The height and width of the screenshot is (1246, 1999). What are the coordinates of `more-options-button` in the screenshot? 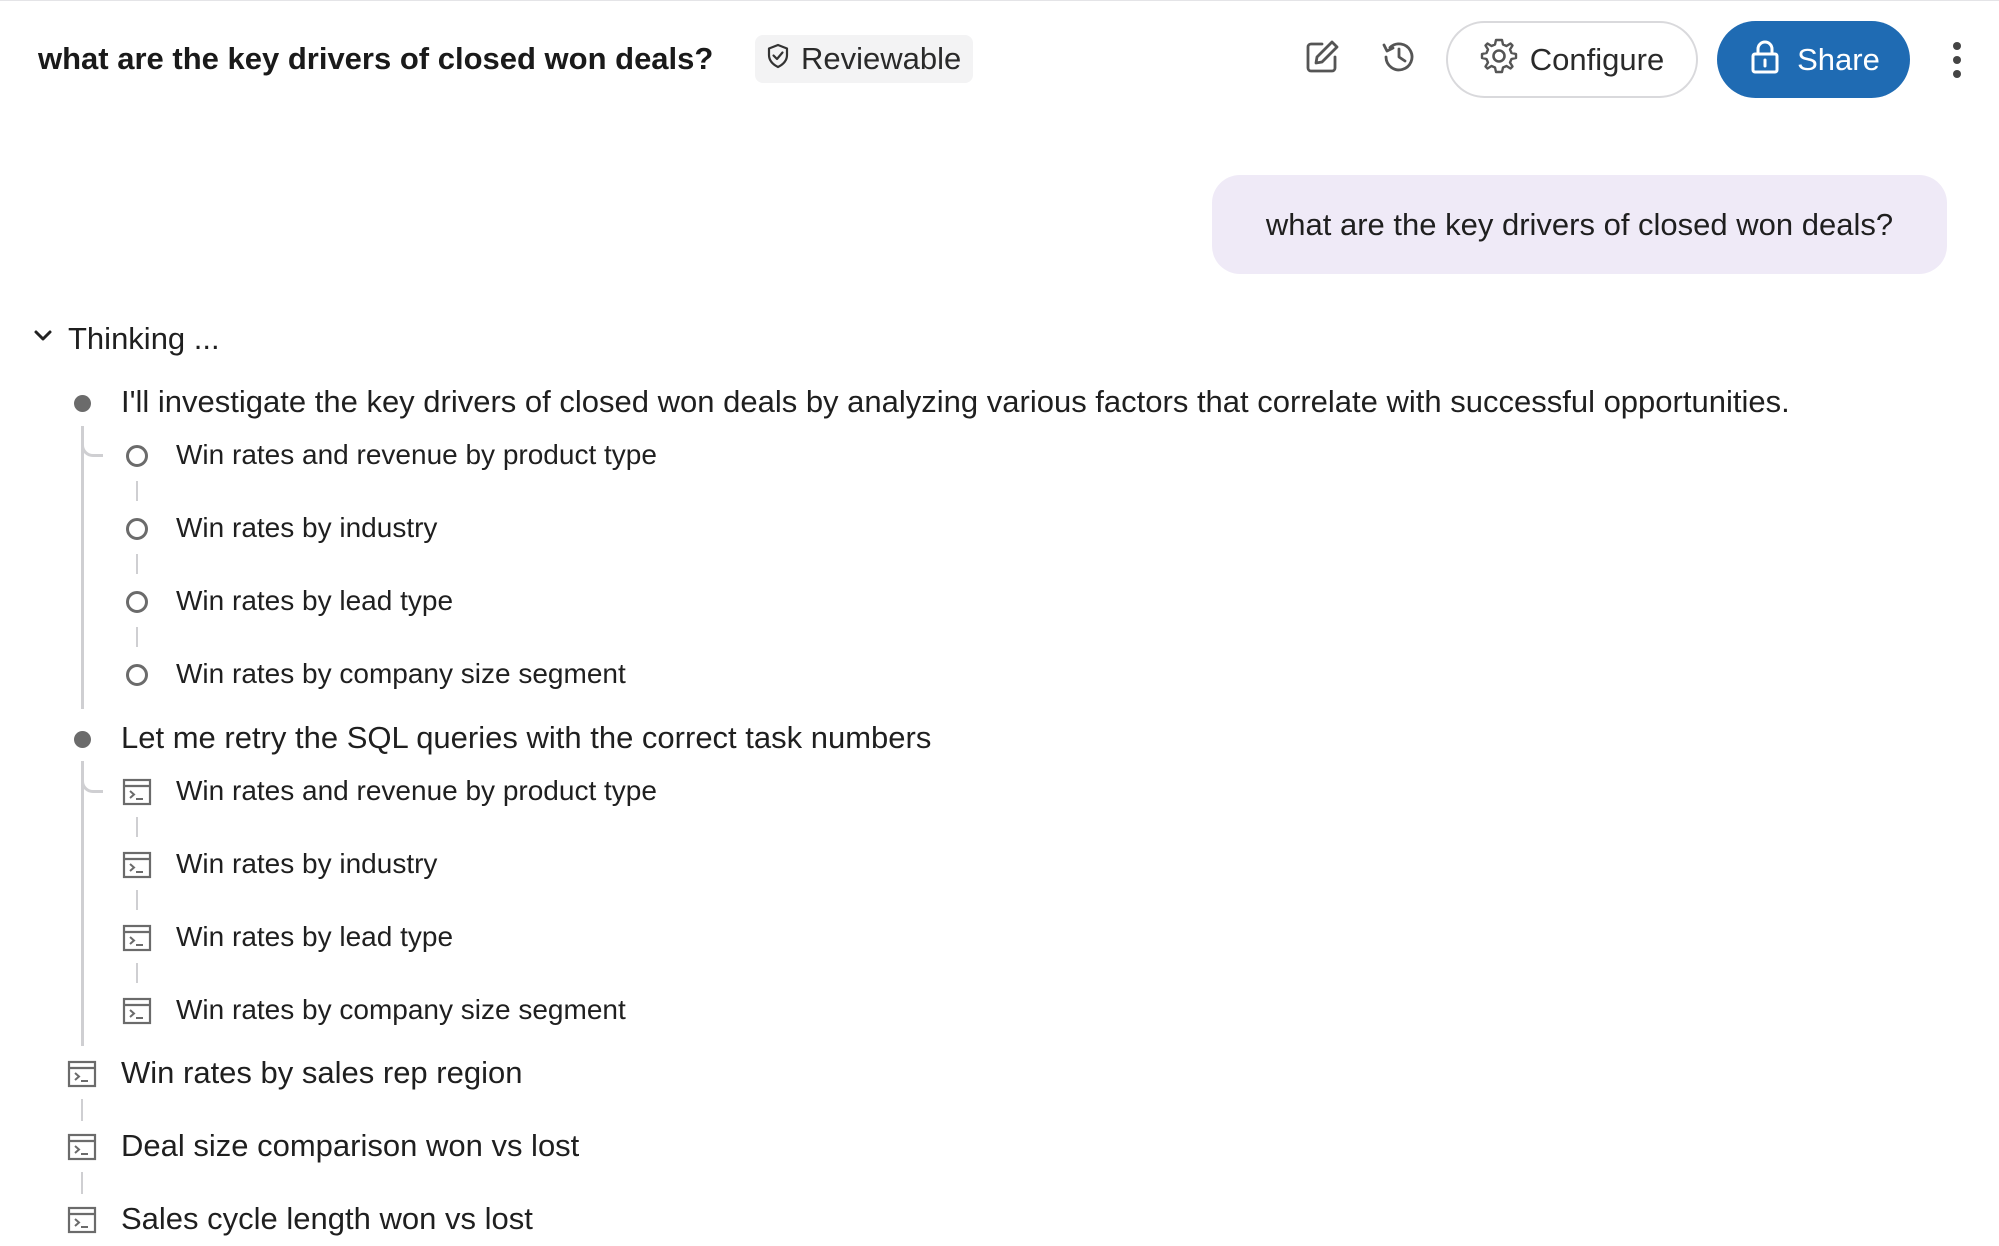 It's located at (1957, 60).